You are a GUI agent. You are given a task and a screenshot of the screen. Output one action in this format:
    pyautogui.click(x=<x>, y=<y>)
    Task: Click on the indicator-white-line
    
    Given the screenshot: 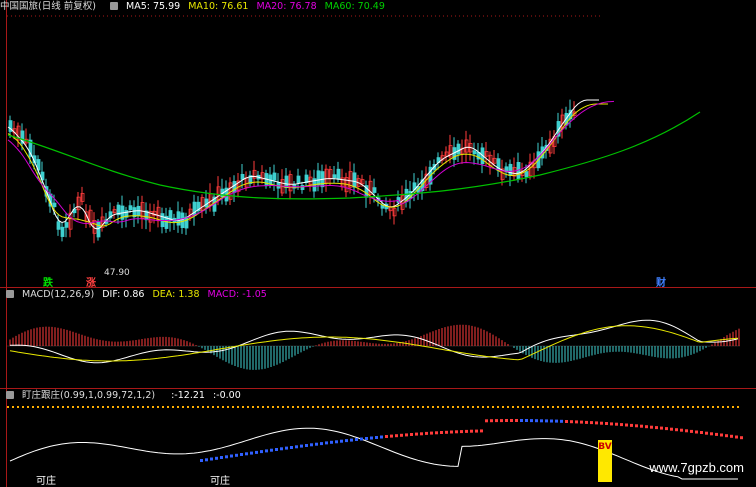 What is the action you would take?
    pyautogui.click(x=373, y=453)
    